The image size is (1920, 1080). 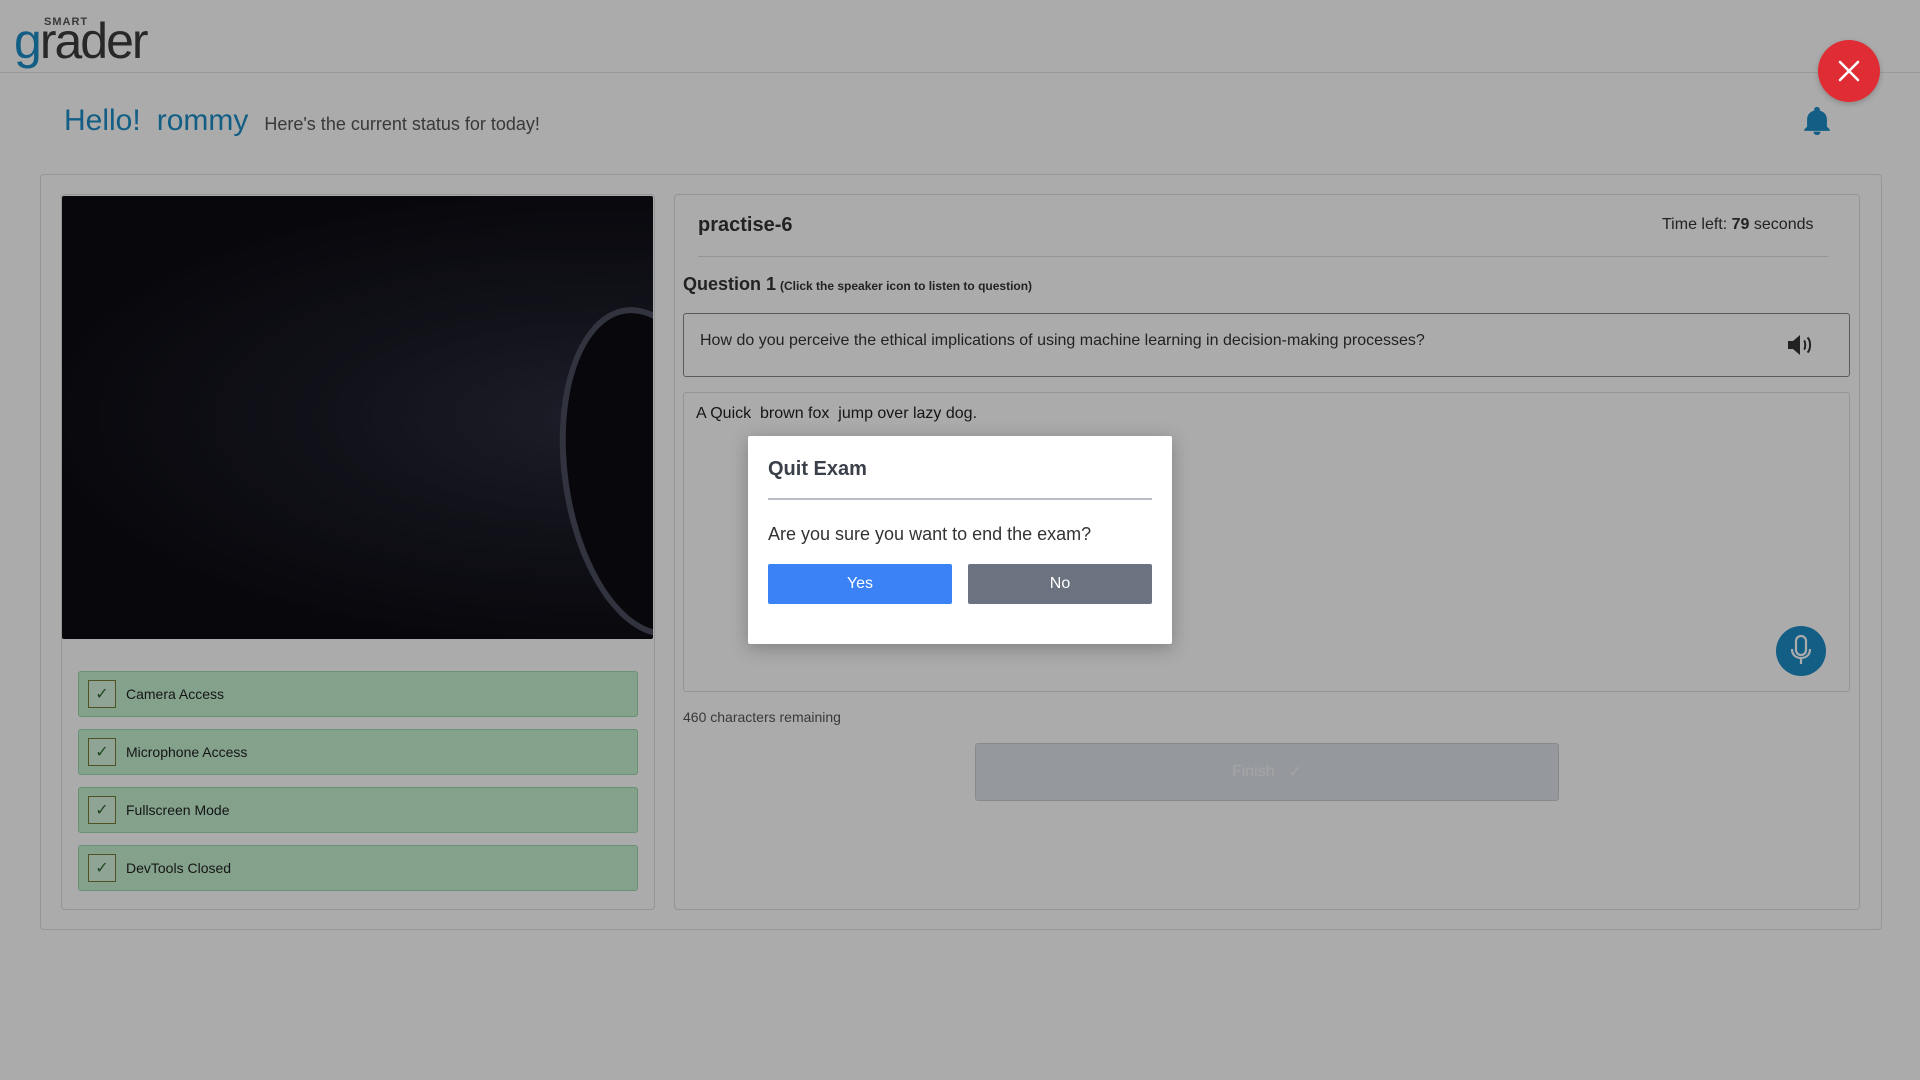 I want to click on close-icon, so click(x=1849, y=71).